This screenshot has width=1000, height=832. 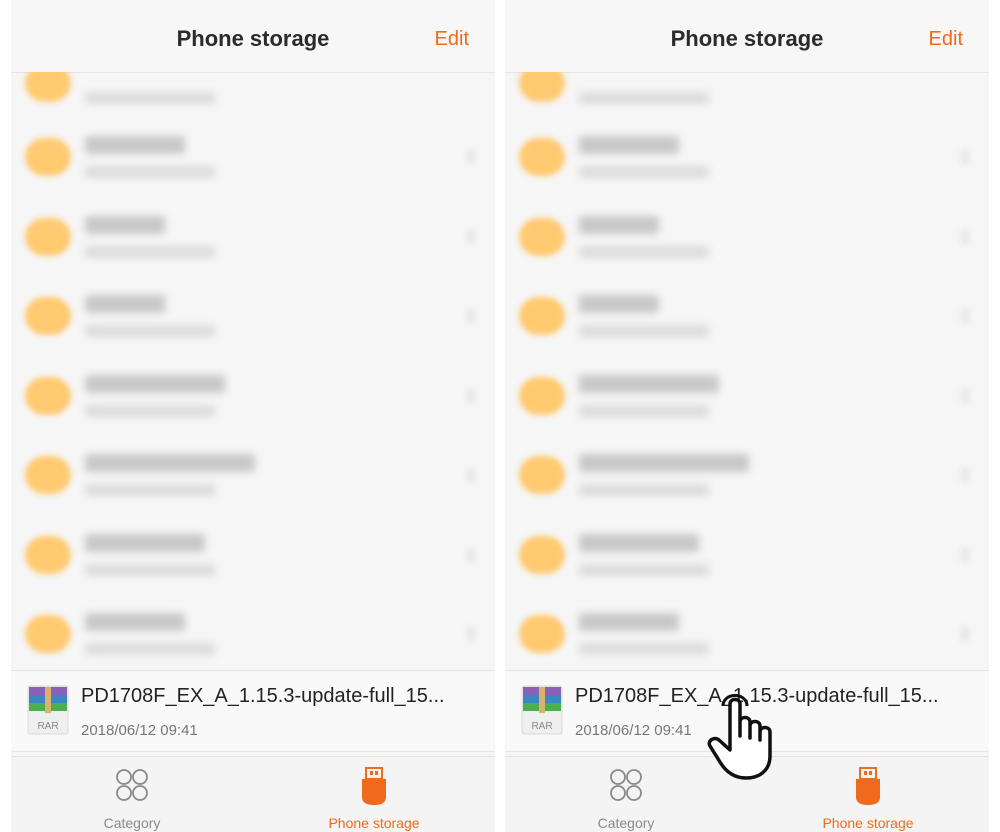 I want to click on tab-phone-storage: Phone storage, so click(x=374, y=794).